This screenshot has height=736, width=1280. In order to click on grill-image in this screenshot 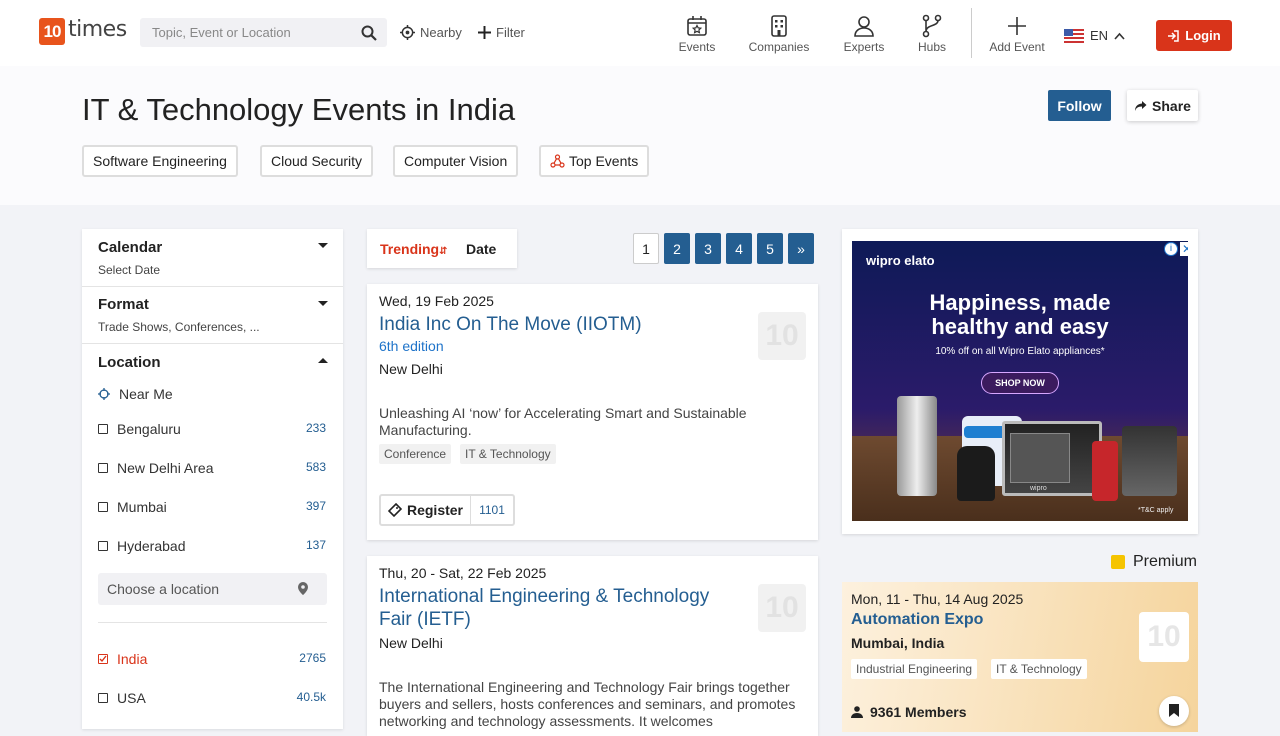, I will do `click(1149, 461)`.